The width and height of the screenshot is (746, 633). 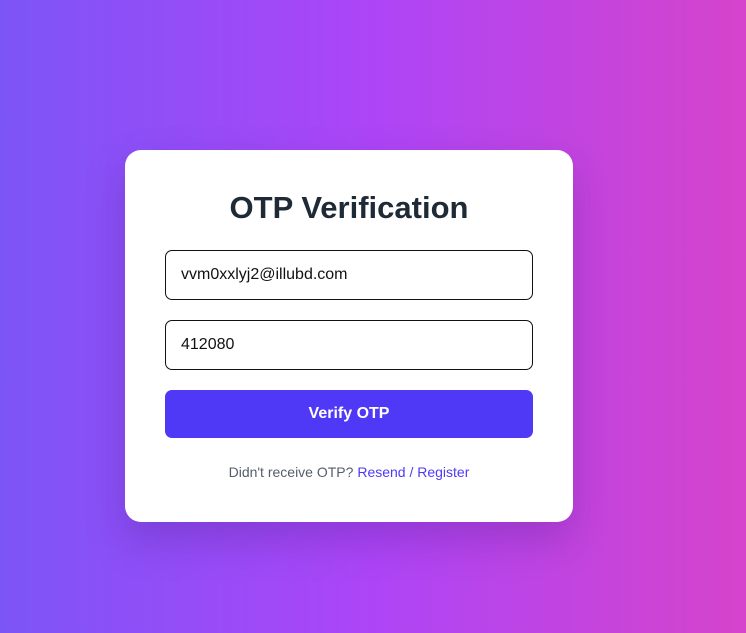 I want to click on resend-prompt-text: Didn't receive OTP?, so click(x=291, y=472).